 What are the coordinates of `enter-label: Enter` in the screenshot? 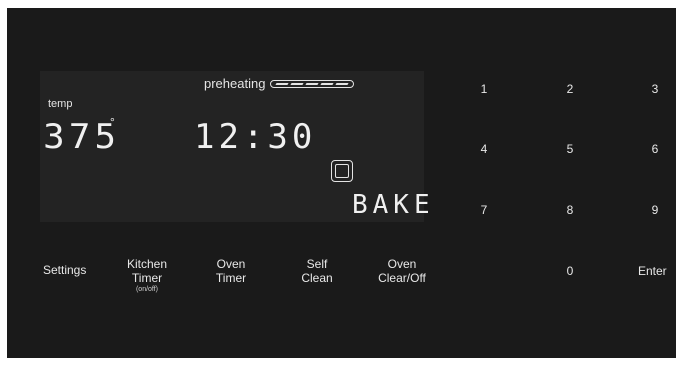 It's located at (652, 271).